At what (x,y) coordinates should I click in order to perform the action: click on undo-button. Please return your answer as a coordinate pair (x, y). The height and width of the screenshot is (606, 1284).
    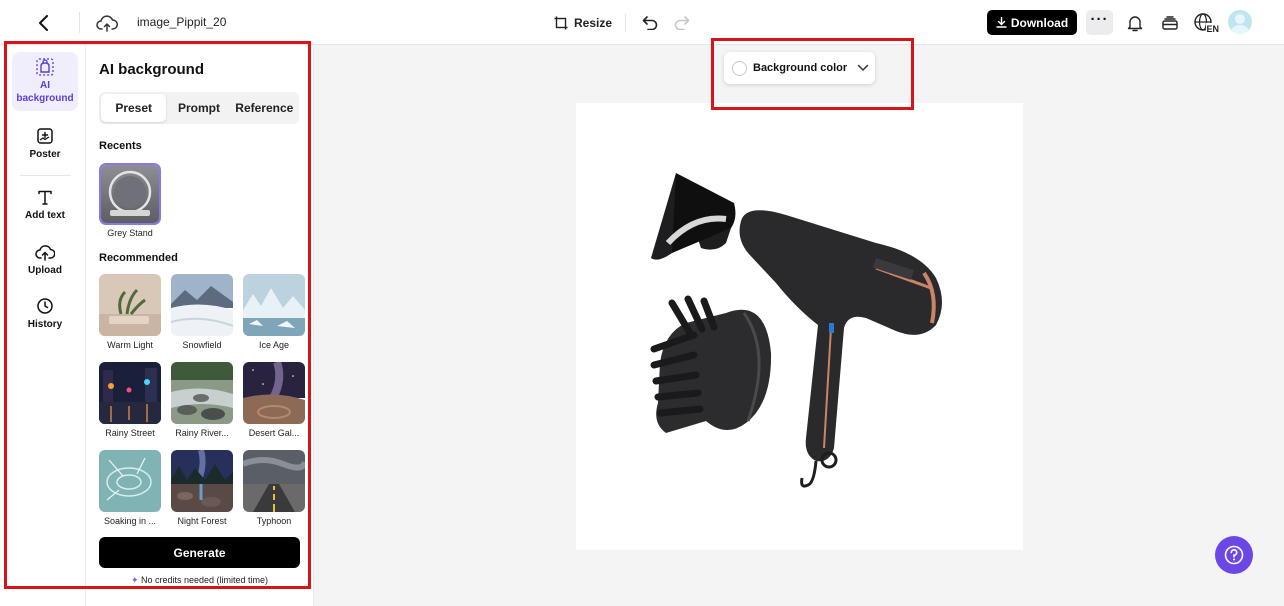
    Looking at the image, I should click on (650, 23).